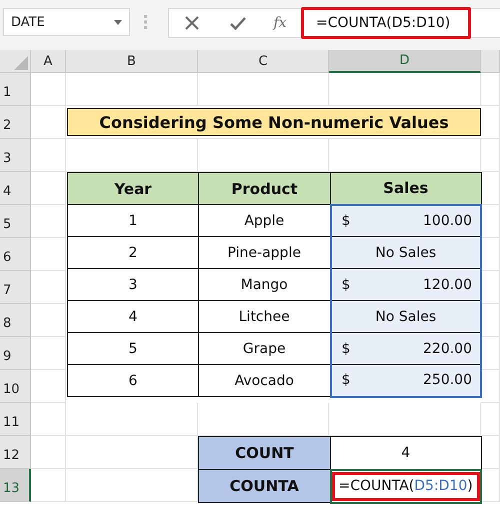 This screenshot has height=513, width=500. I want to click on row-header: 1, so click(15, 89).